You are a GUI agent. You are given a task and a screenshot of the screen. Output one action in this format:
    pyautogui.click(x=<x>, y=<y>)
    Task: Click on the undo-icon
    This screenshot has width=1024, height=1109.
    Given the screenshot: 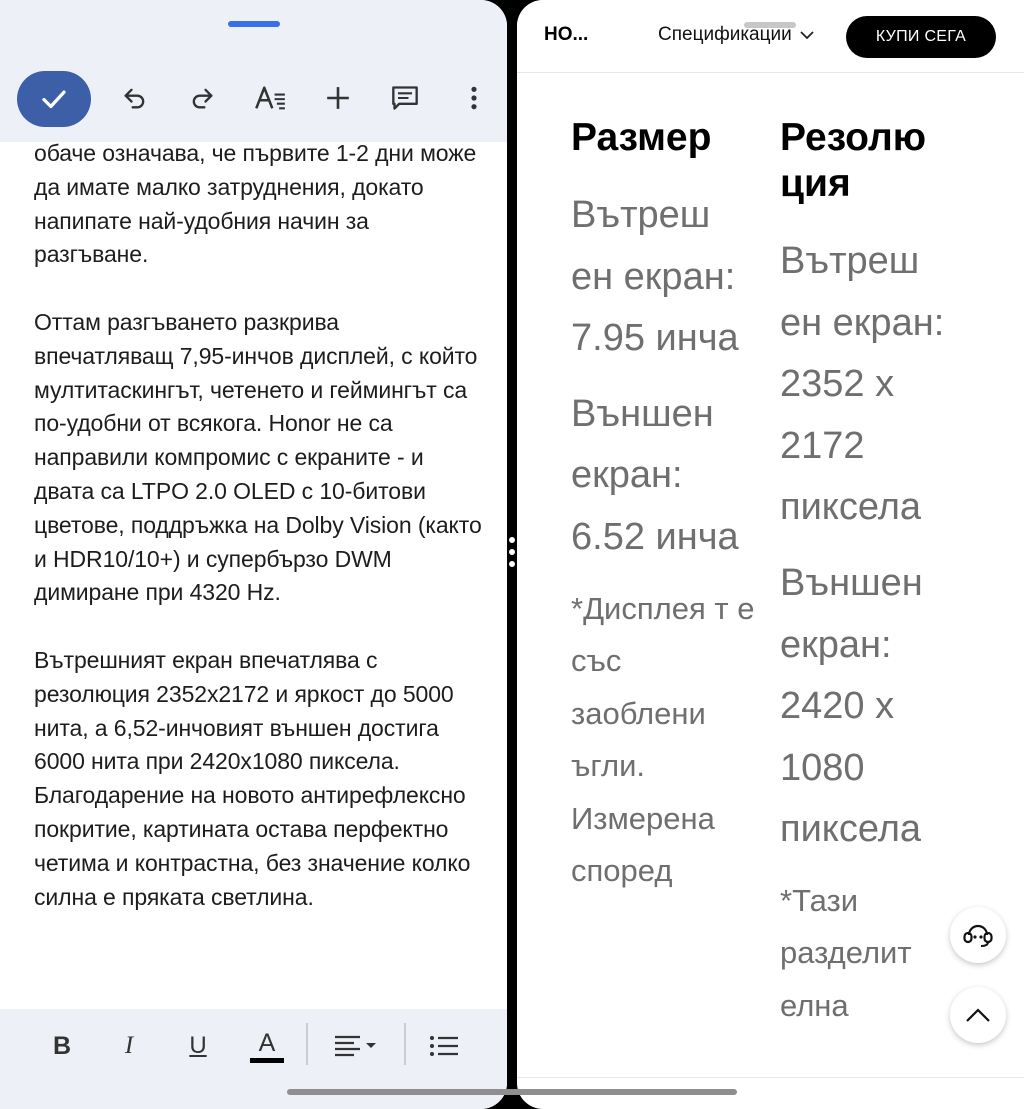 What is the action you would take?
    pyautogui.click(x=134, y=98)
    